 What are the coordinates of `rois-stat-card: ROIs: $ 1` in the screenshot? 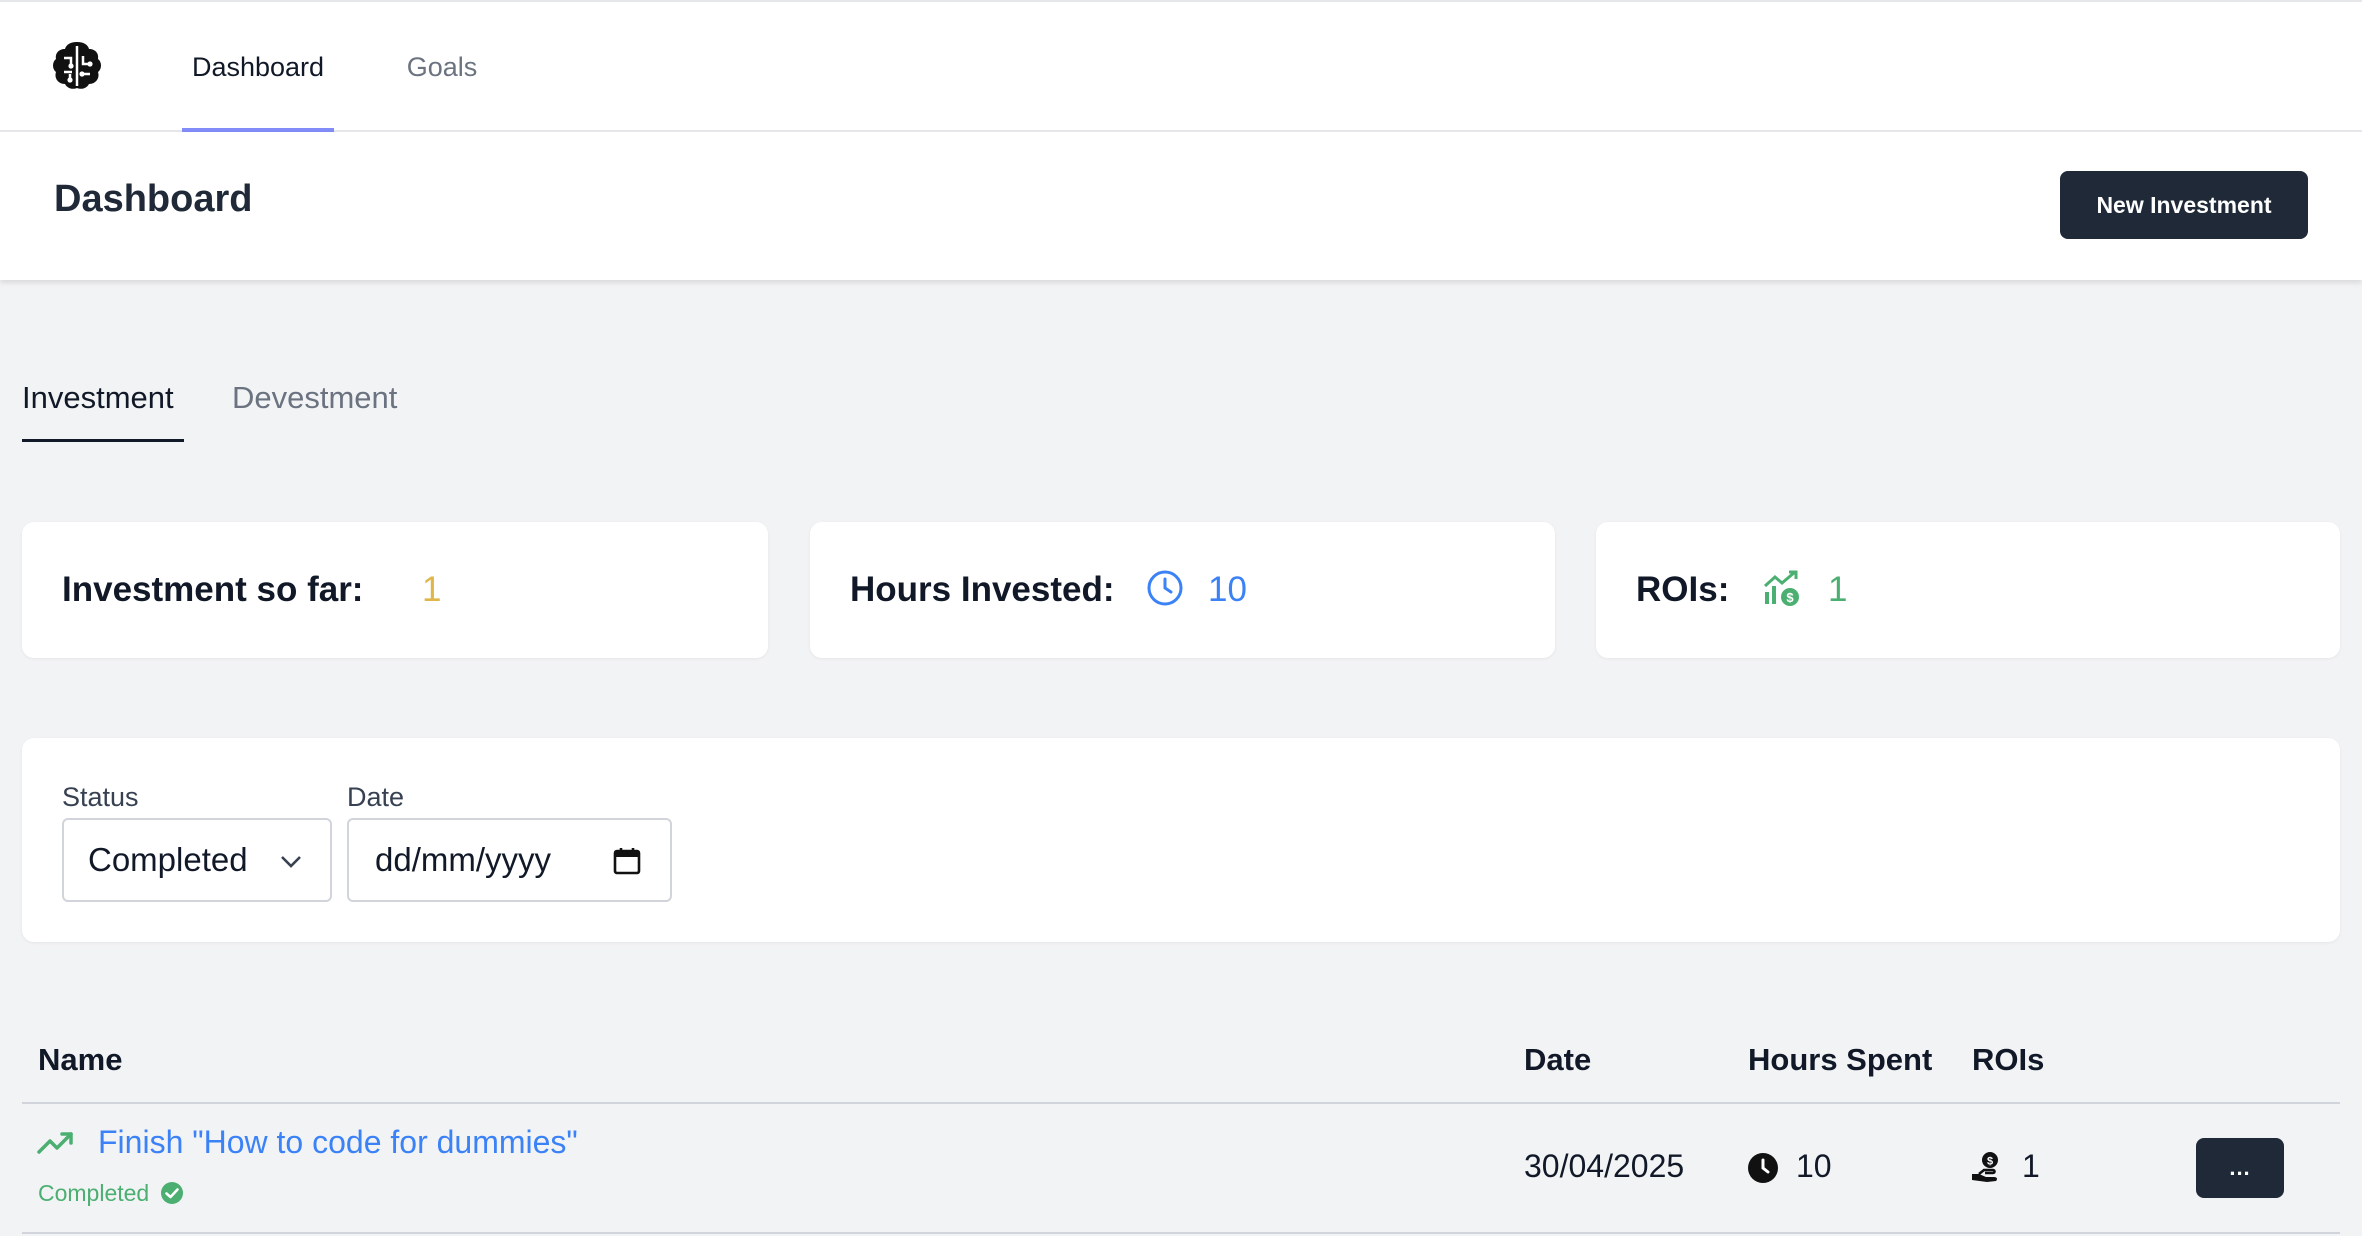 It's located at (1968, 590).